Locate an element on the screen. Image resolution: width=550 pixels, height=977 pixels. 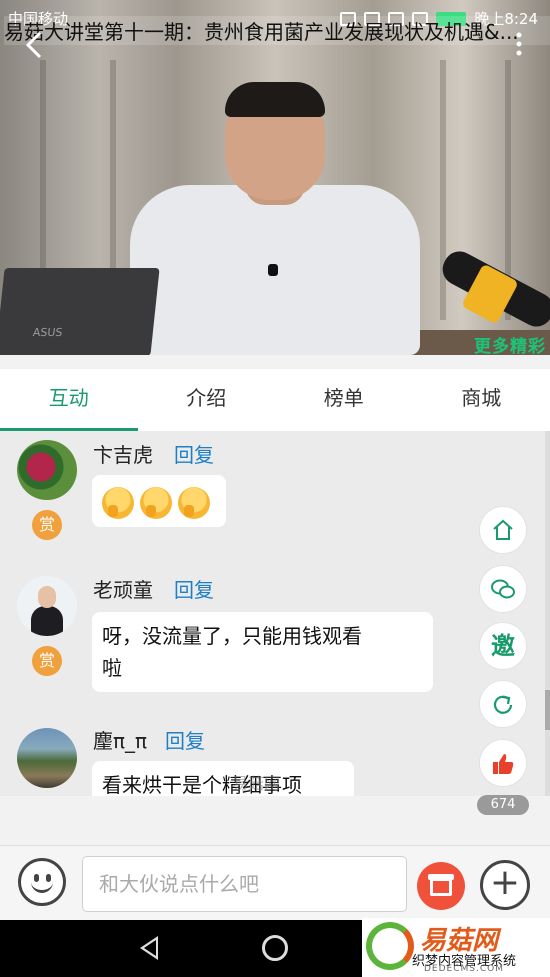
tab-ranking: 榜单 is located at coordinates (344, 400).